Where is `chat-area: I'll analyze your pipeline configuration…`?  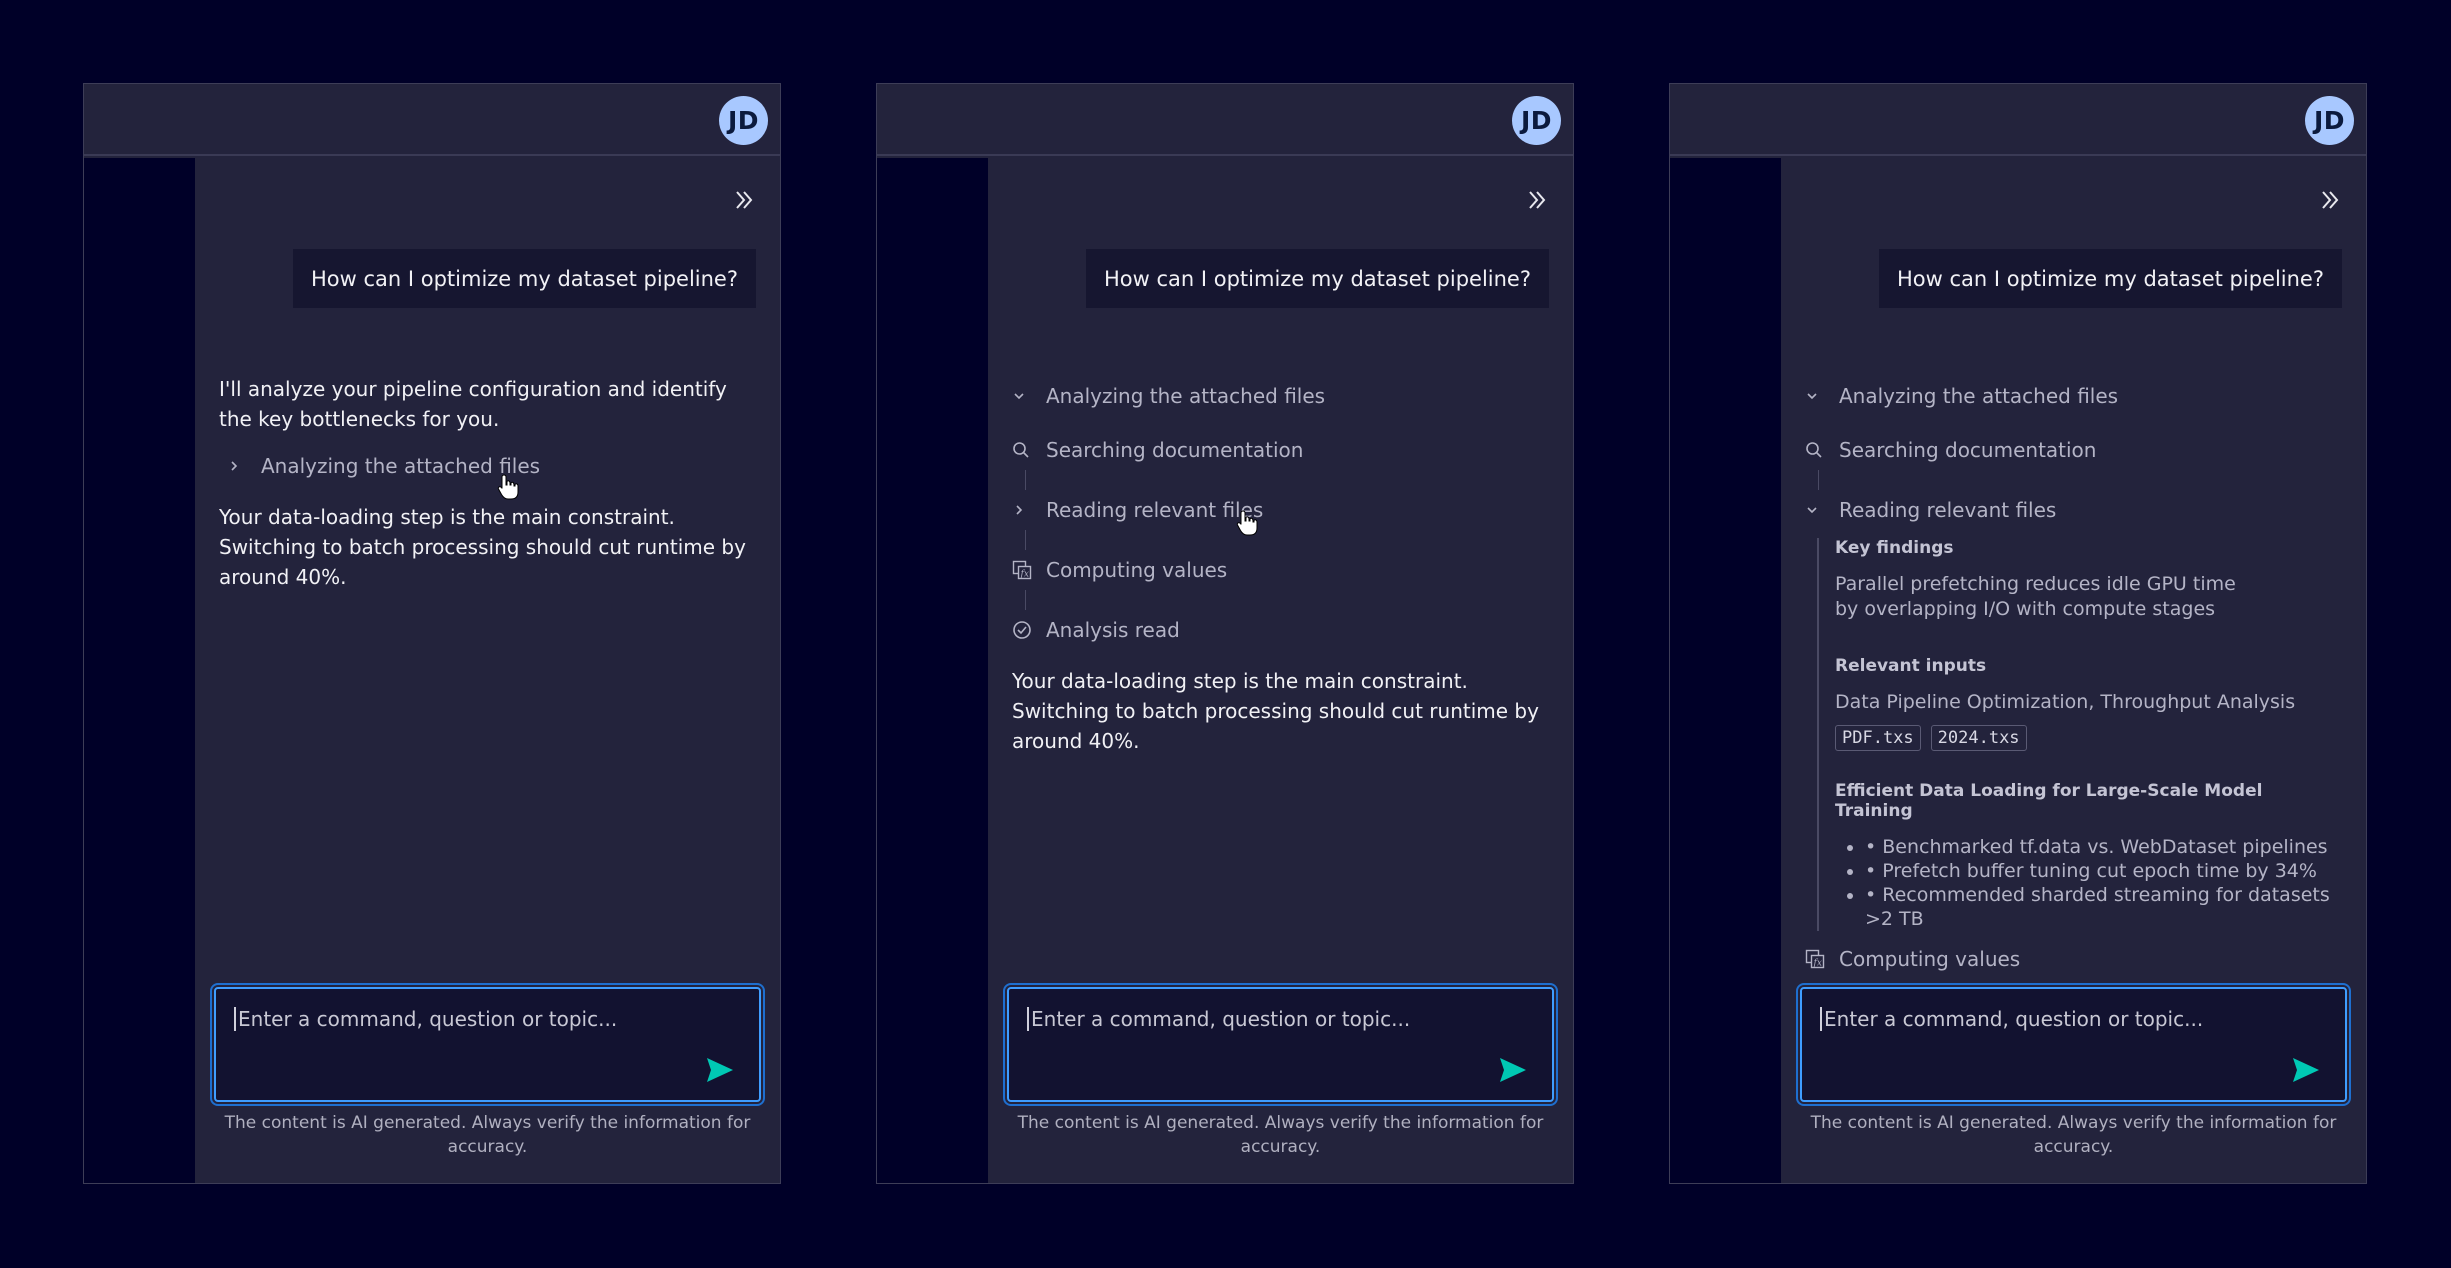 chat-area: I'll analyze your pipeline configuration… is located at coordinates (487, 636).